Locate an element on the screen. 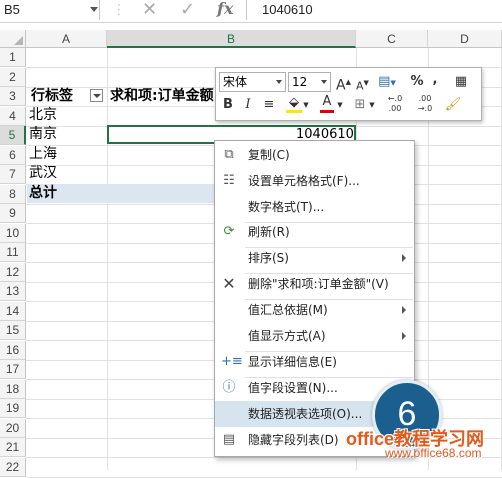 Image resolution: width=502 pixels, height=478 pixels. increase-decimal-button: ←.0 .00 is located at coordinates (395, 104).